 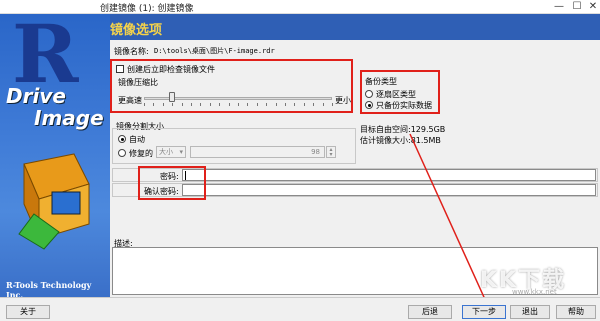 I want to click on backup-option-sector-label: 逐扇区类型, so click(x=396, y=94).